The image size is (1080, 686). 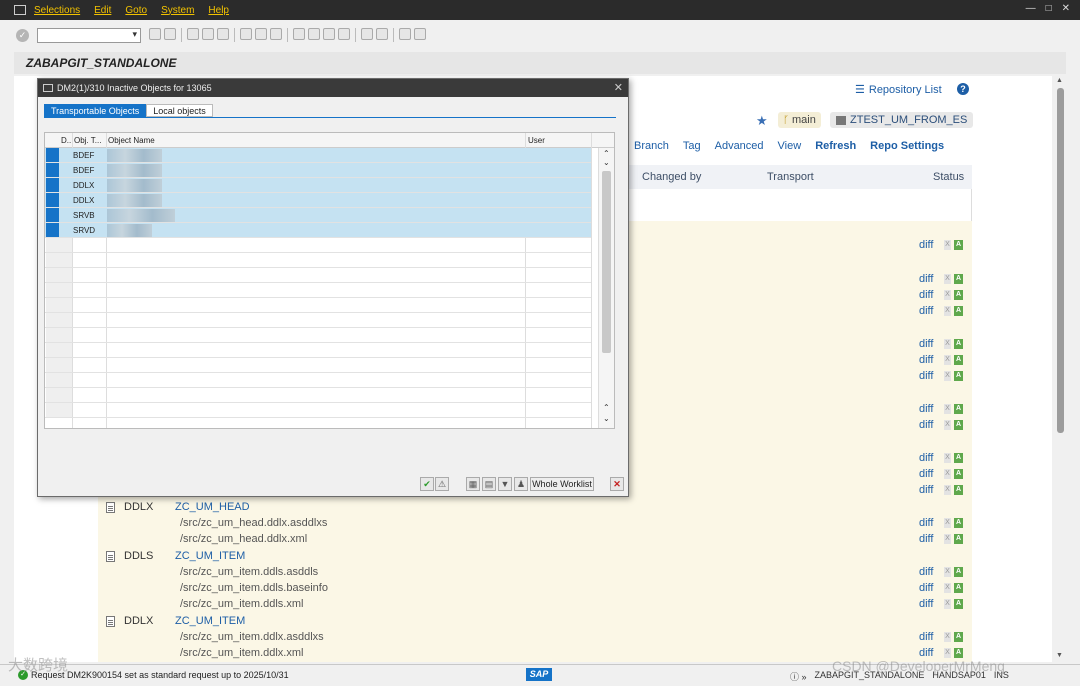 I want to click on maximize-icon: □, so click(x=1049, y=8).